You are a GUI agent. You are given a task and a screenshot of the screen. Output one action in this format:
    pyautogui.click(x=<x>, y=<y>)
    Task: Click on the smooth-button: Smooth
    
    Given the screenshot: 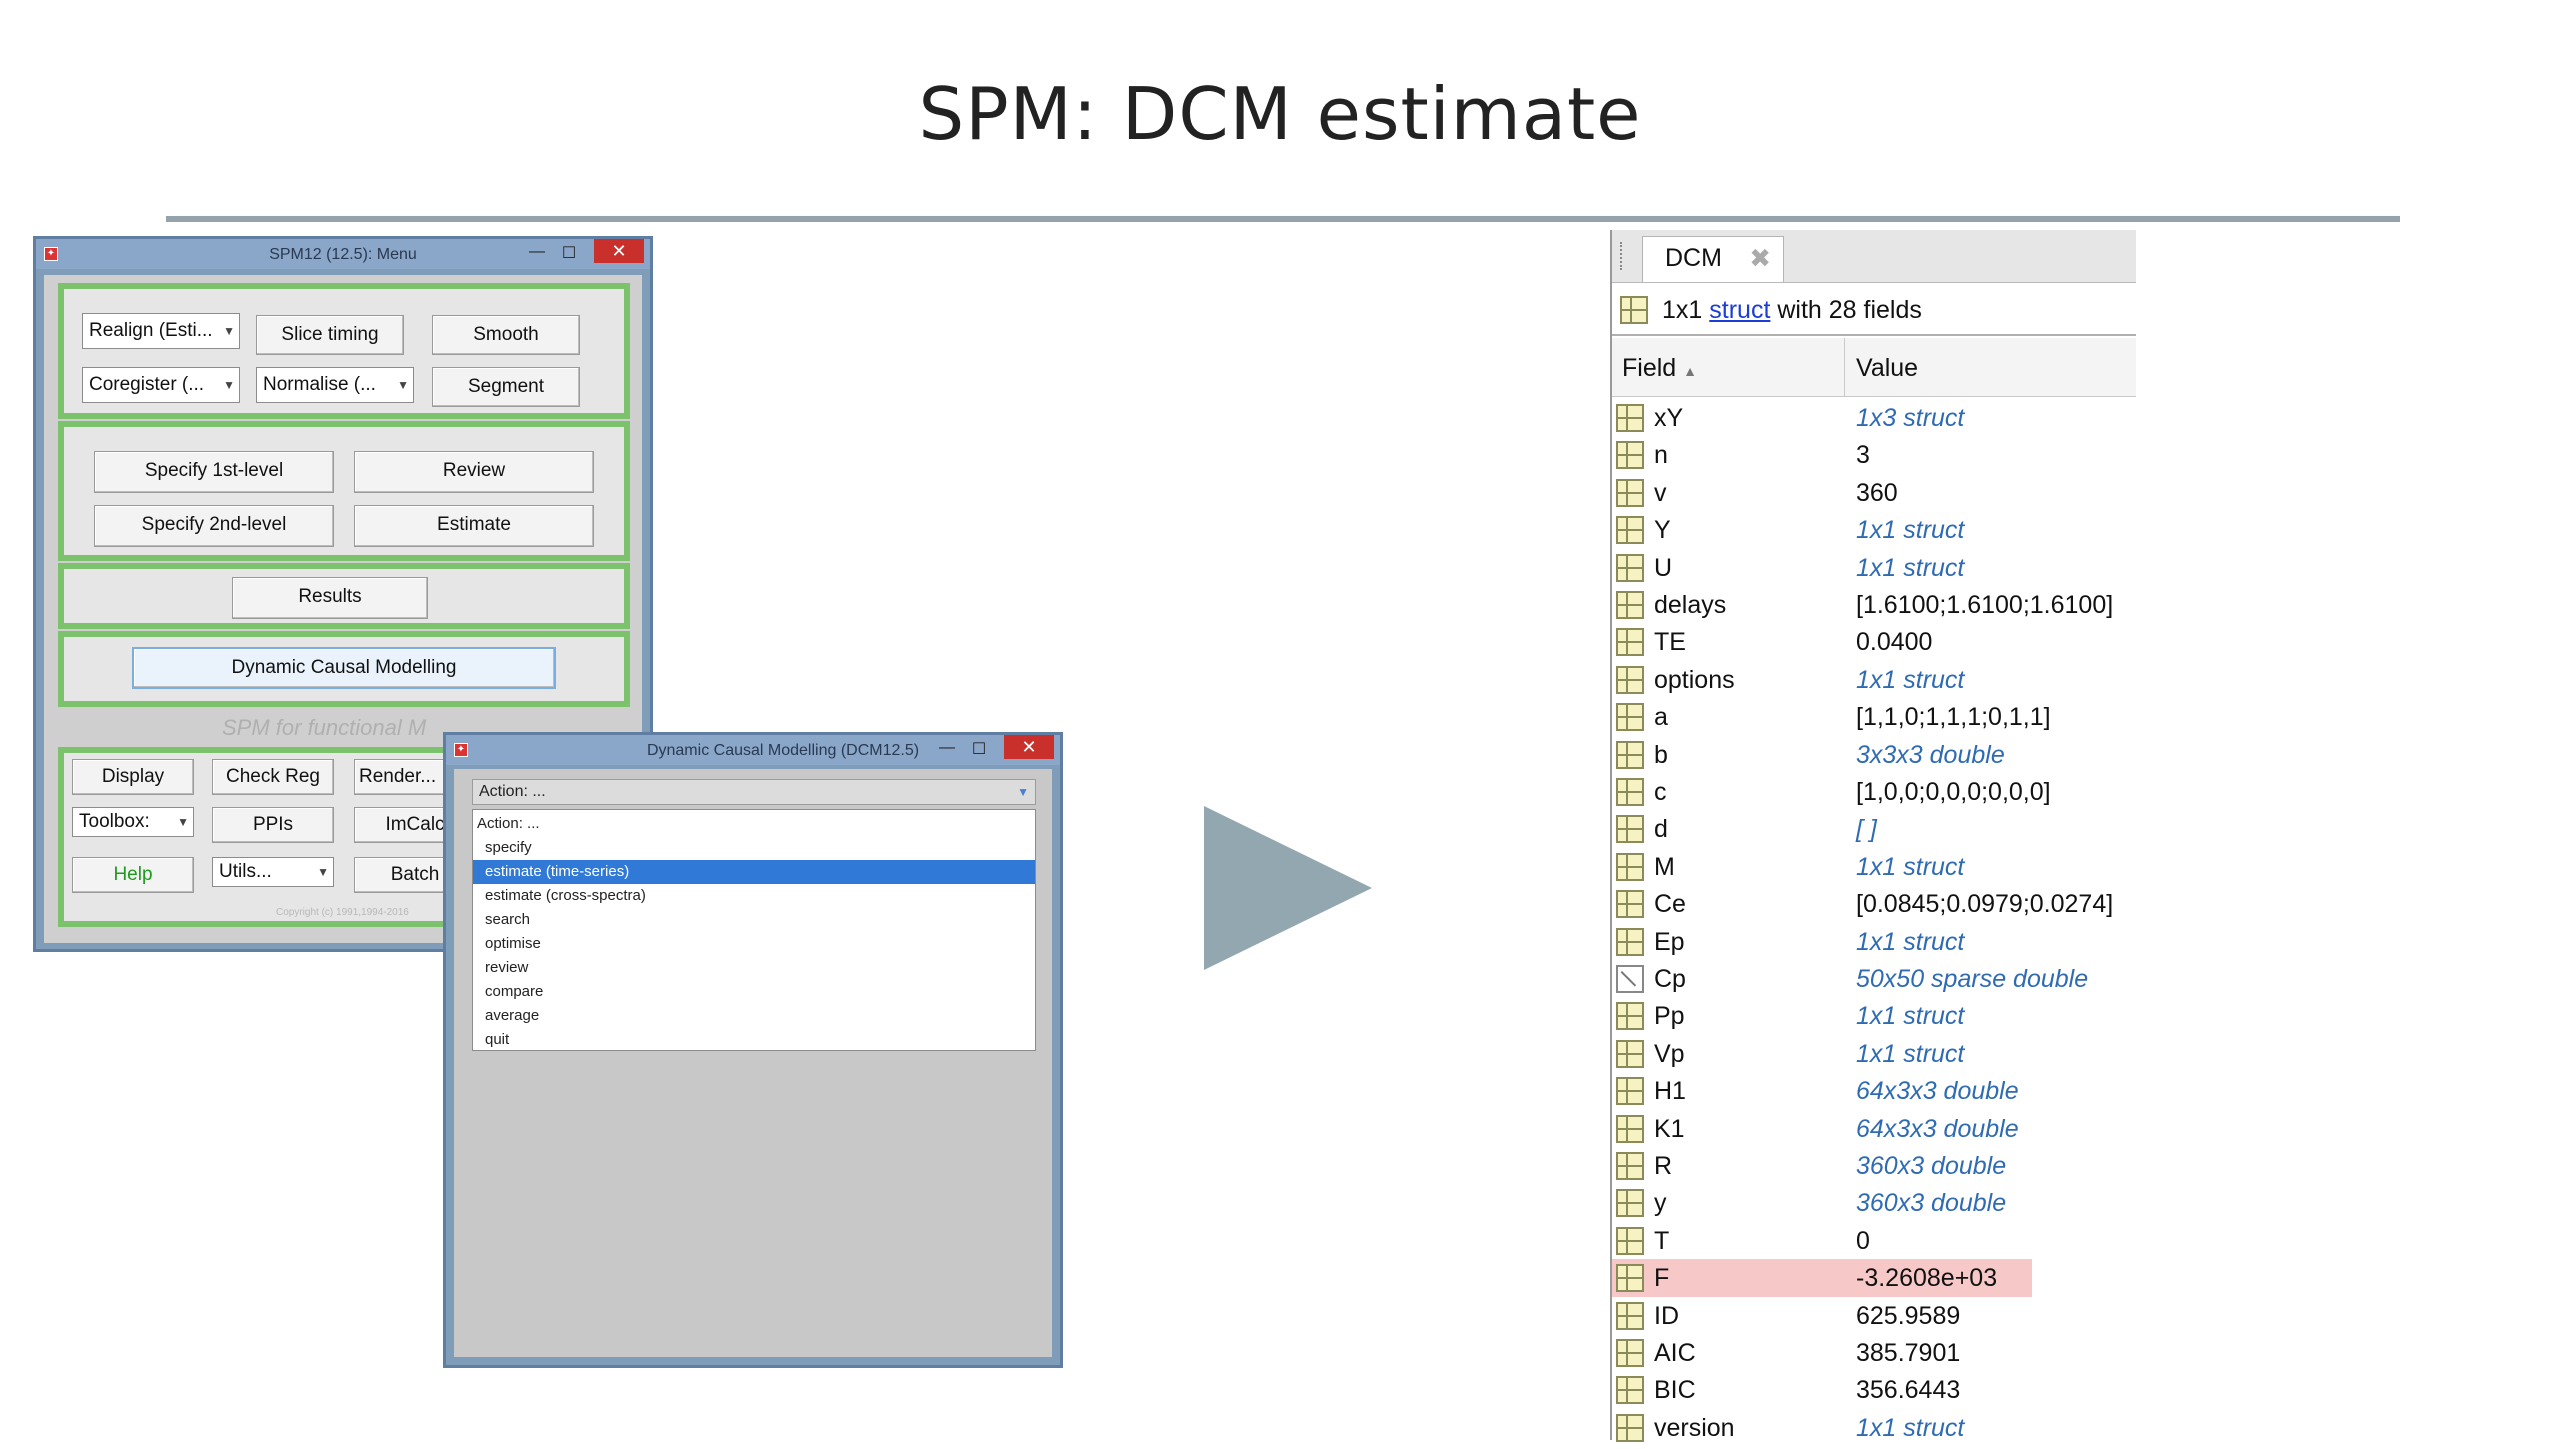 What is the action you would take?
    pyautogui.click(x=506, y=335)
    